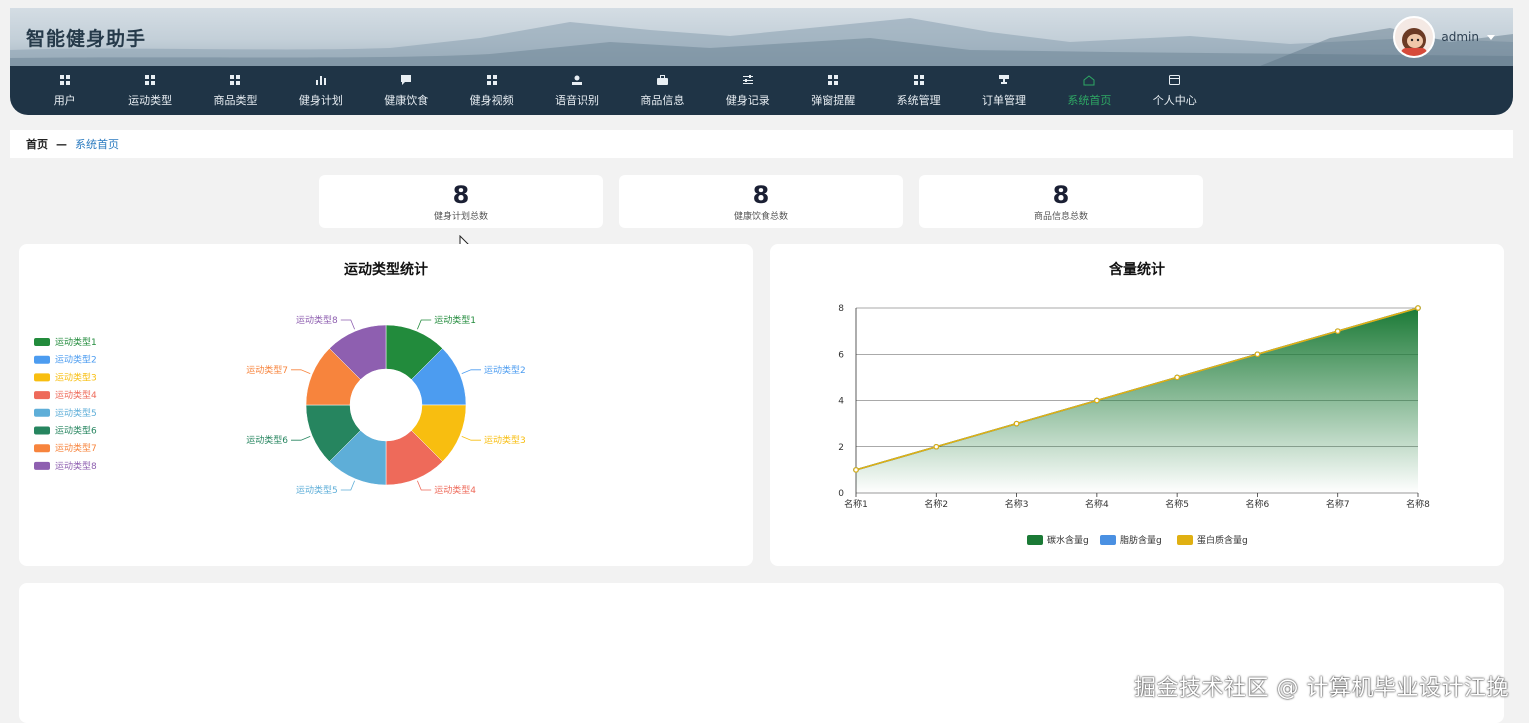  I want to click on pie-slice-label: 运动类型3, so click(505, 440).